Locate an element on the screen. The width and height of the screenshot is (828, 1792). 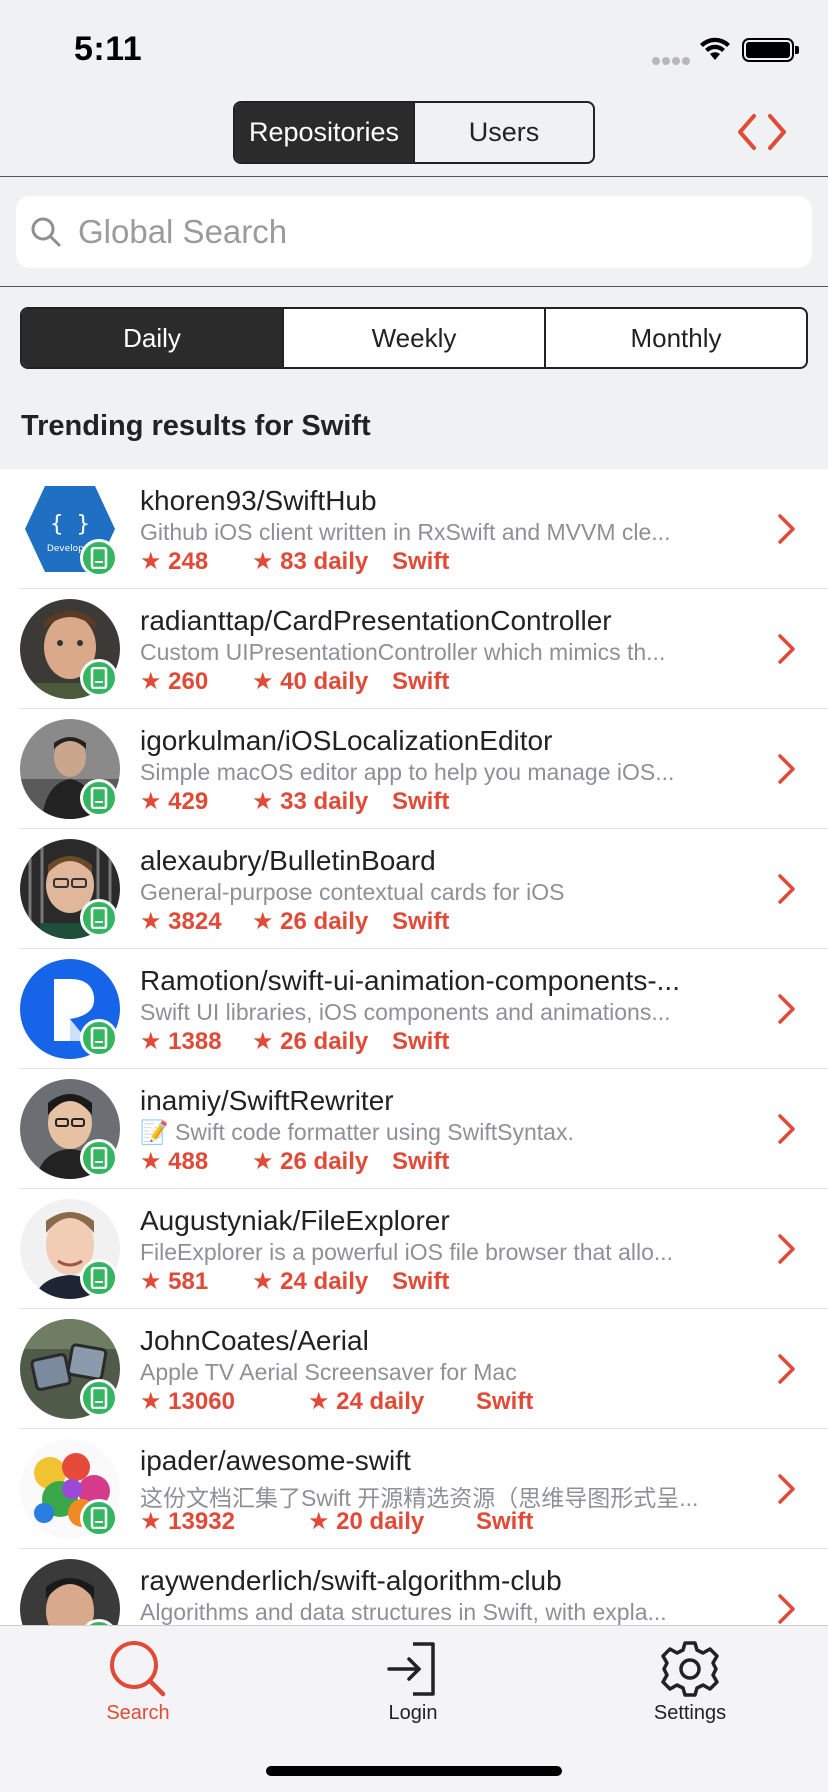
repo-stars: ★ 13060 is located at coordinates (187, 1401).